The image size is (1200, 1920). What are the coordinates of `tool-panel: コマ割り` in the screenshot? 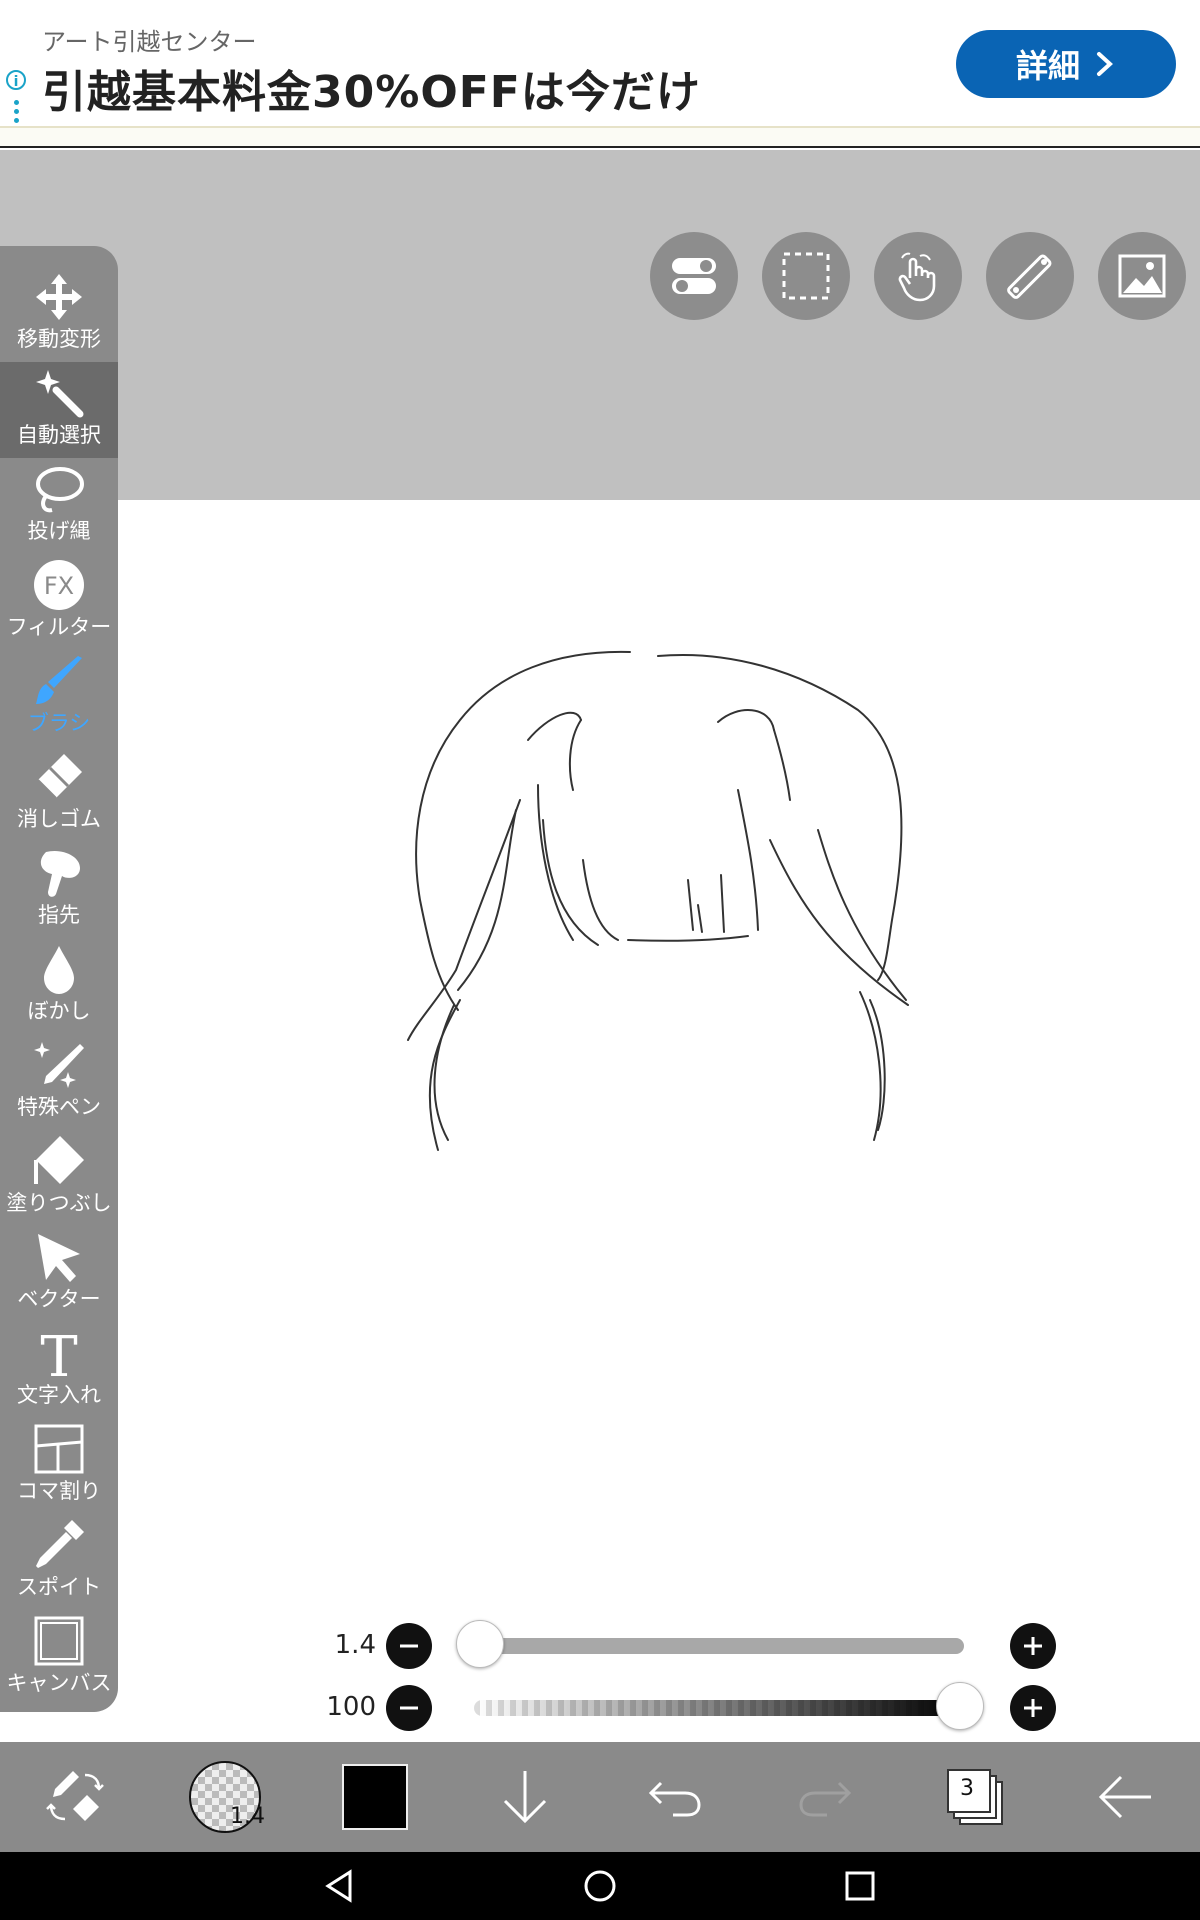 It's located at (59, 1466).